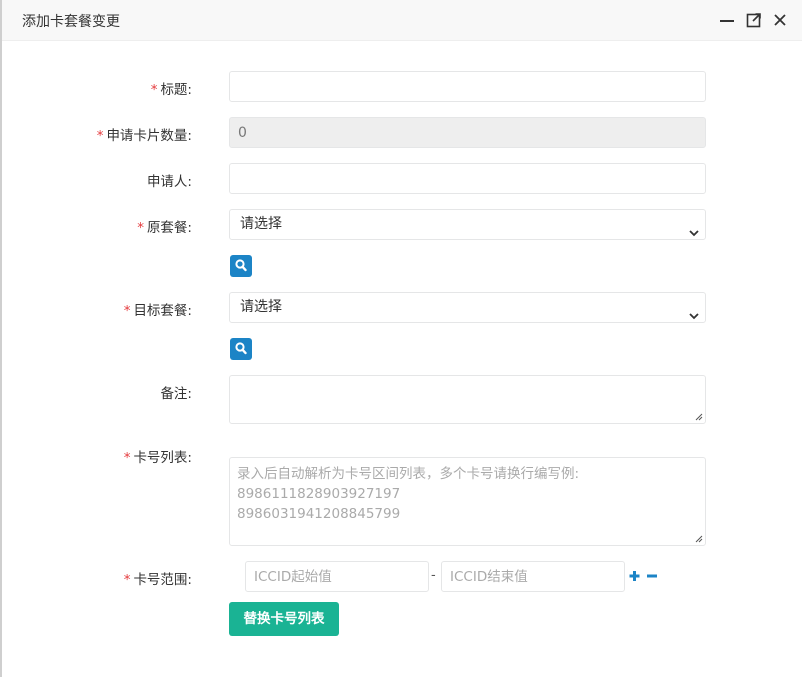 The width and height of the screenshot is (802, 677). What do you see at coordinates (319, 494) in the screenshot?
I see `card-list-placeholder-line2: 8986111828903927197` at bounding box center [319, 494].